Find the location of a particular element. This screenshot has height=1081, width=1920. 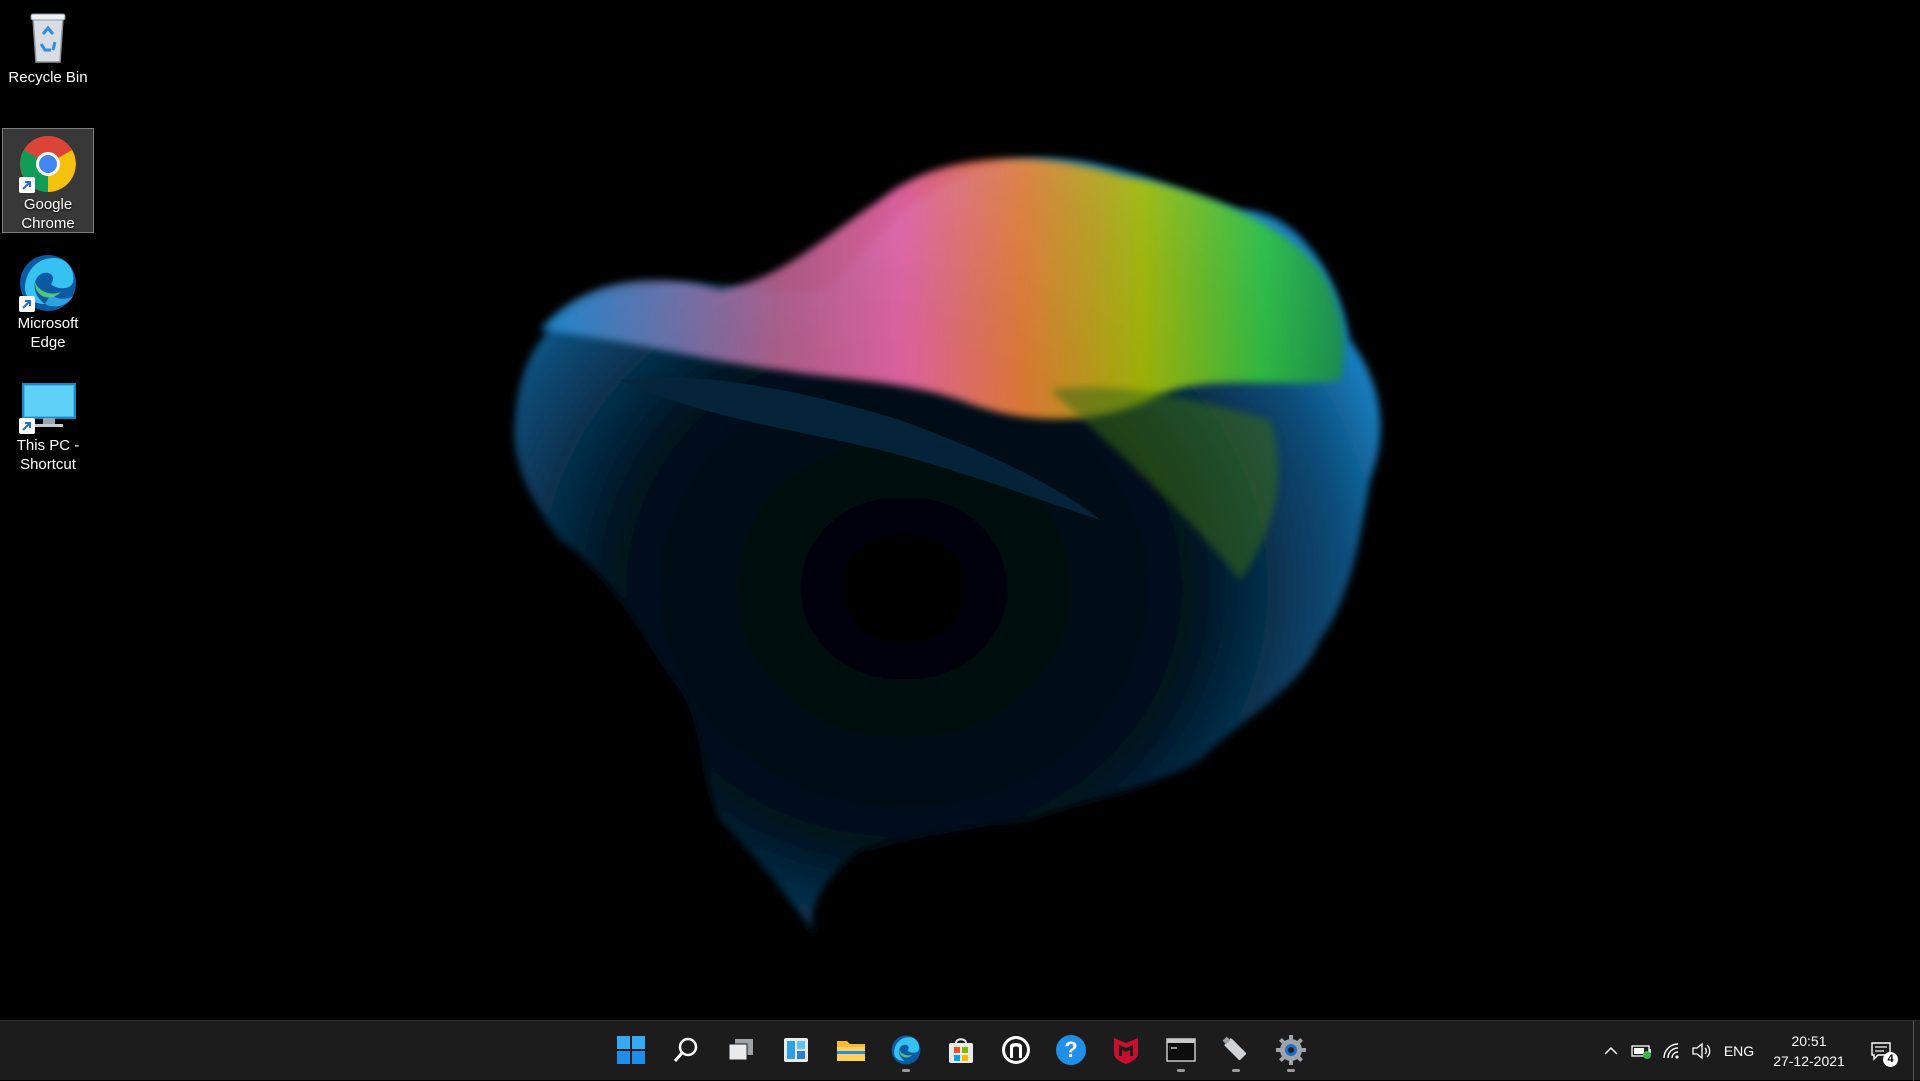

show-desktop-button is located at coordinates (1916, 1051).